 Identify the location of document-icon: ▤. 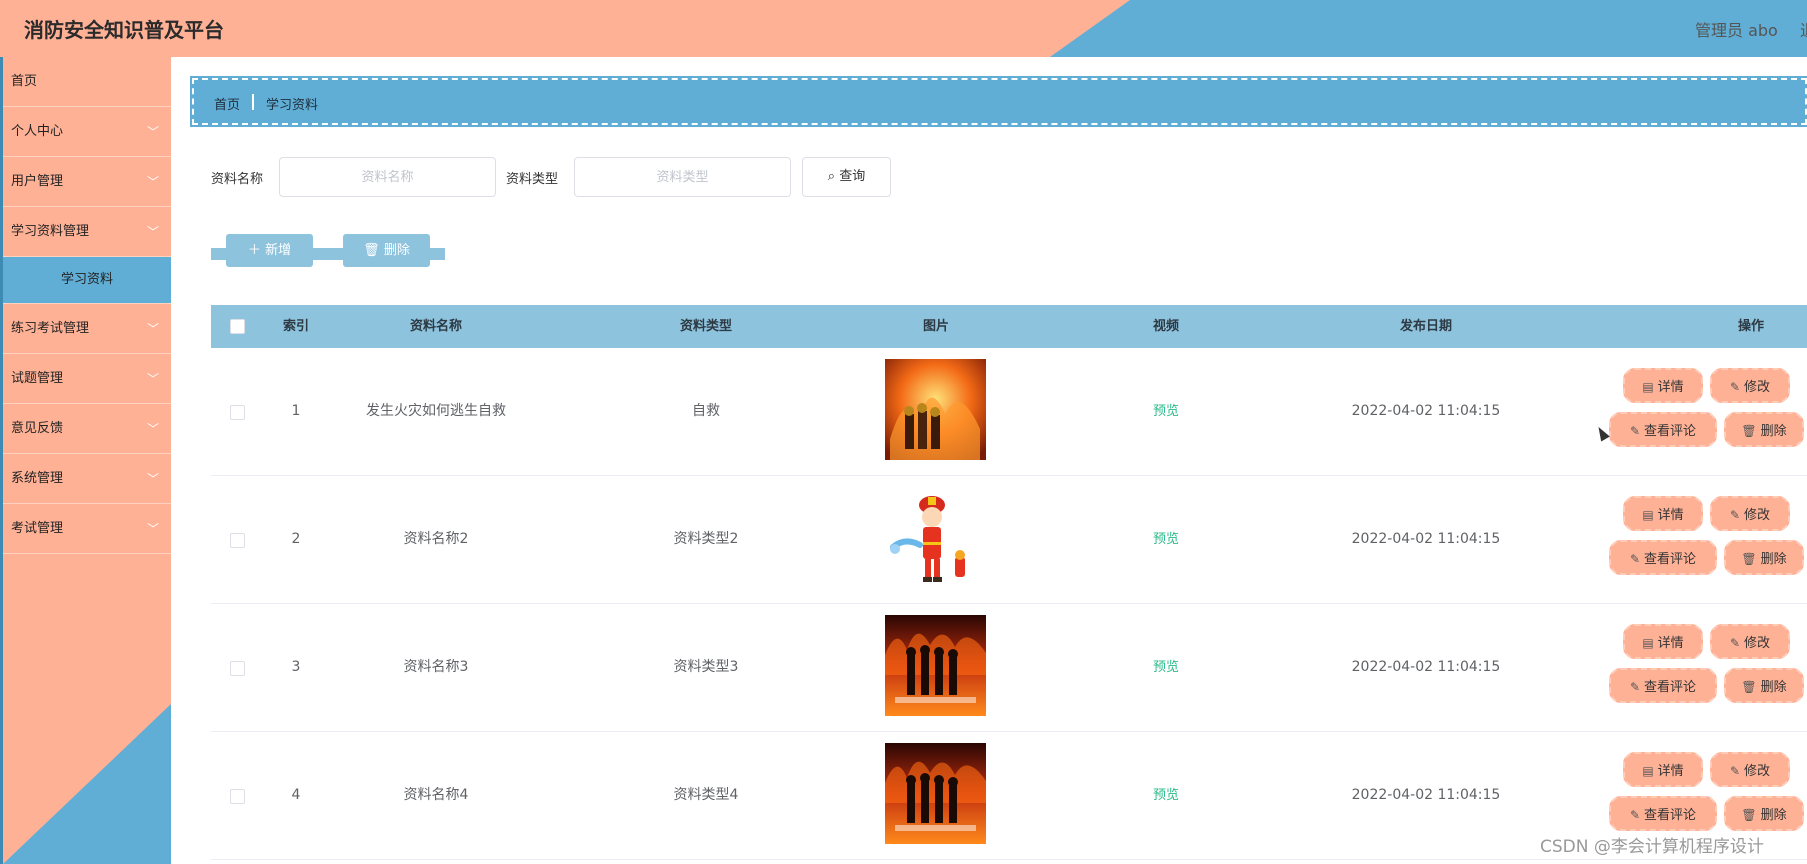
(1648, 515).